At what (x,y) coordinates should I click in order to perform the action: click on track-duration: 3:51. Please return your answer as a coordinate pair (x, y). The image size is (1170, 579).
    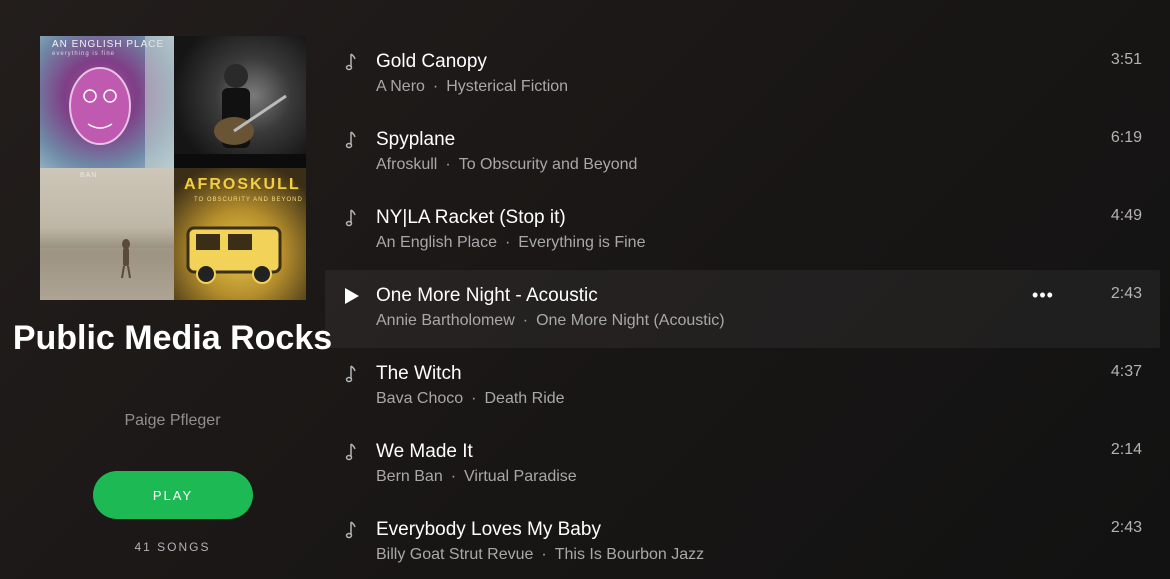
    Looking at the image, I should click on (1126, 59).